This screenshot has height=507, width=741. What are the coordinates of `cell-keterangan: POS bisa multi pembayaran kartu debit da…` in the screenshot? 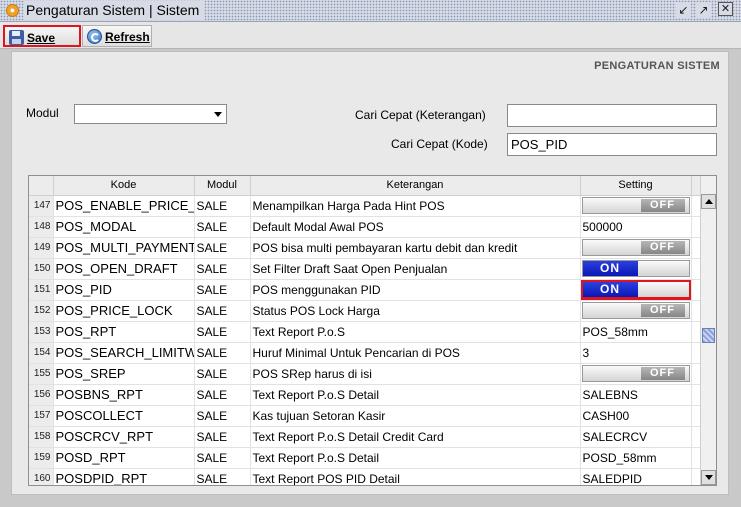 It's located at (415, 248).